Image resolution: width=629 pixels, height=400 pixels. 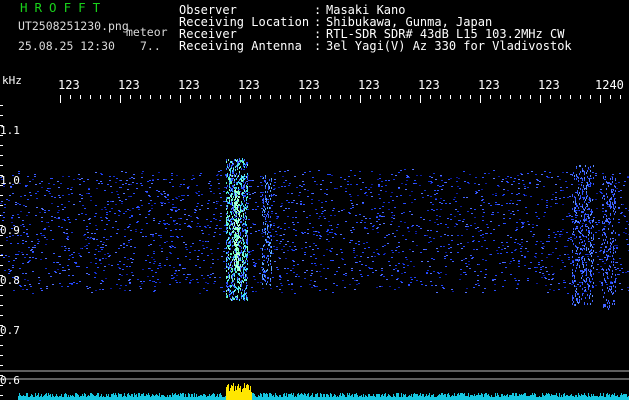 I want to click on level-bar, so click(x=323, y=391).